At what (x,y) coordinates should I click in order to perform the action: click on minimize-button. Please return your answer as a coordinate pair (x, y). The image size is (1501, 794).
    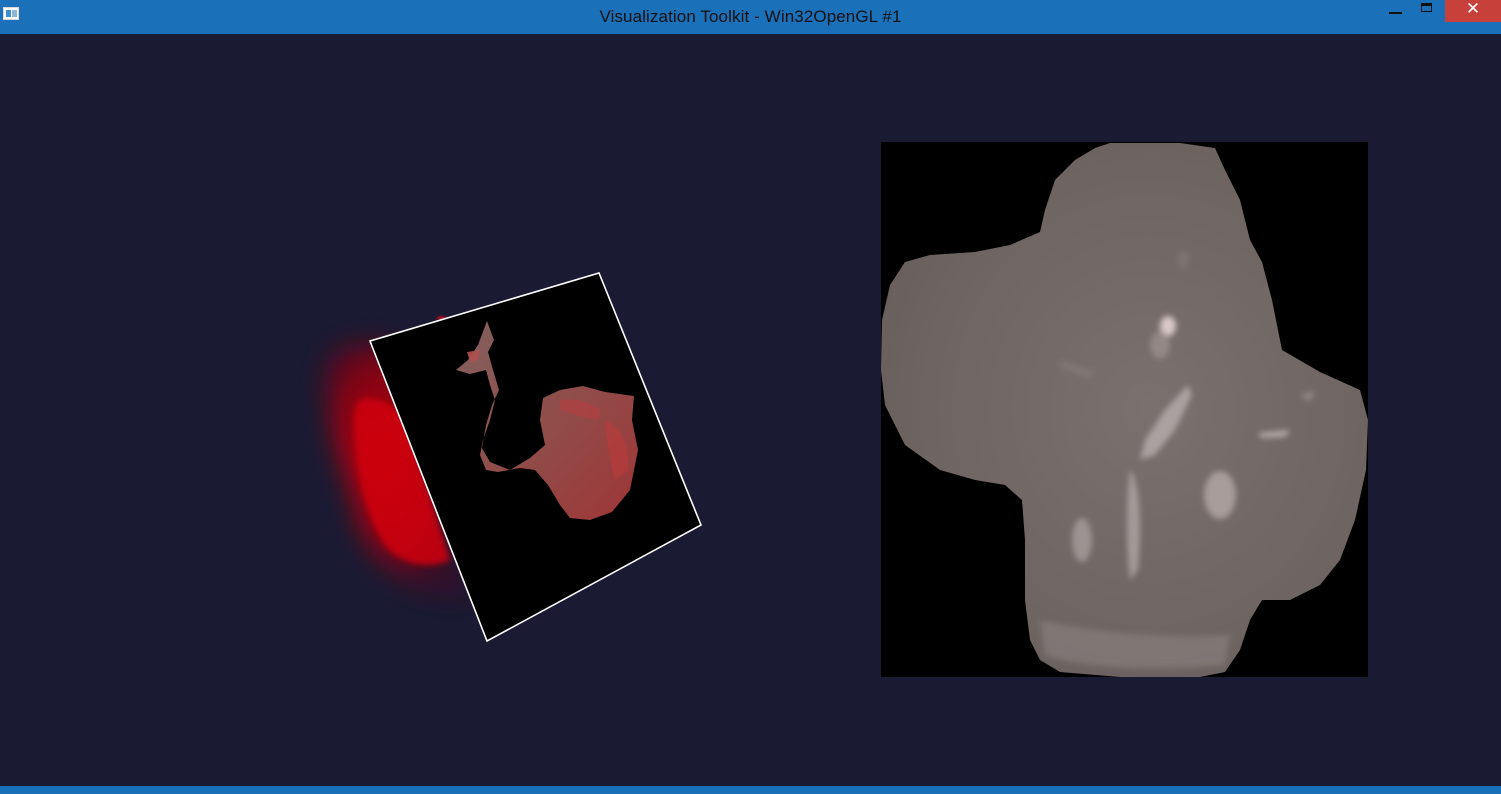
    Looking at the image, I should click on (1396, 11).